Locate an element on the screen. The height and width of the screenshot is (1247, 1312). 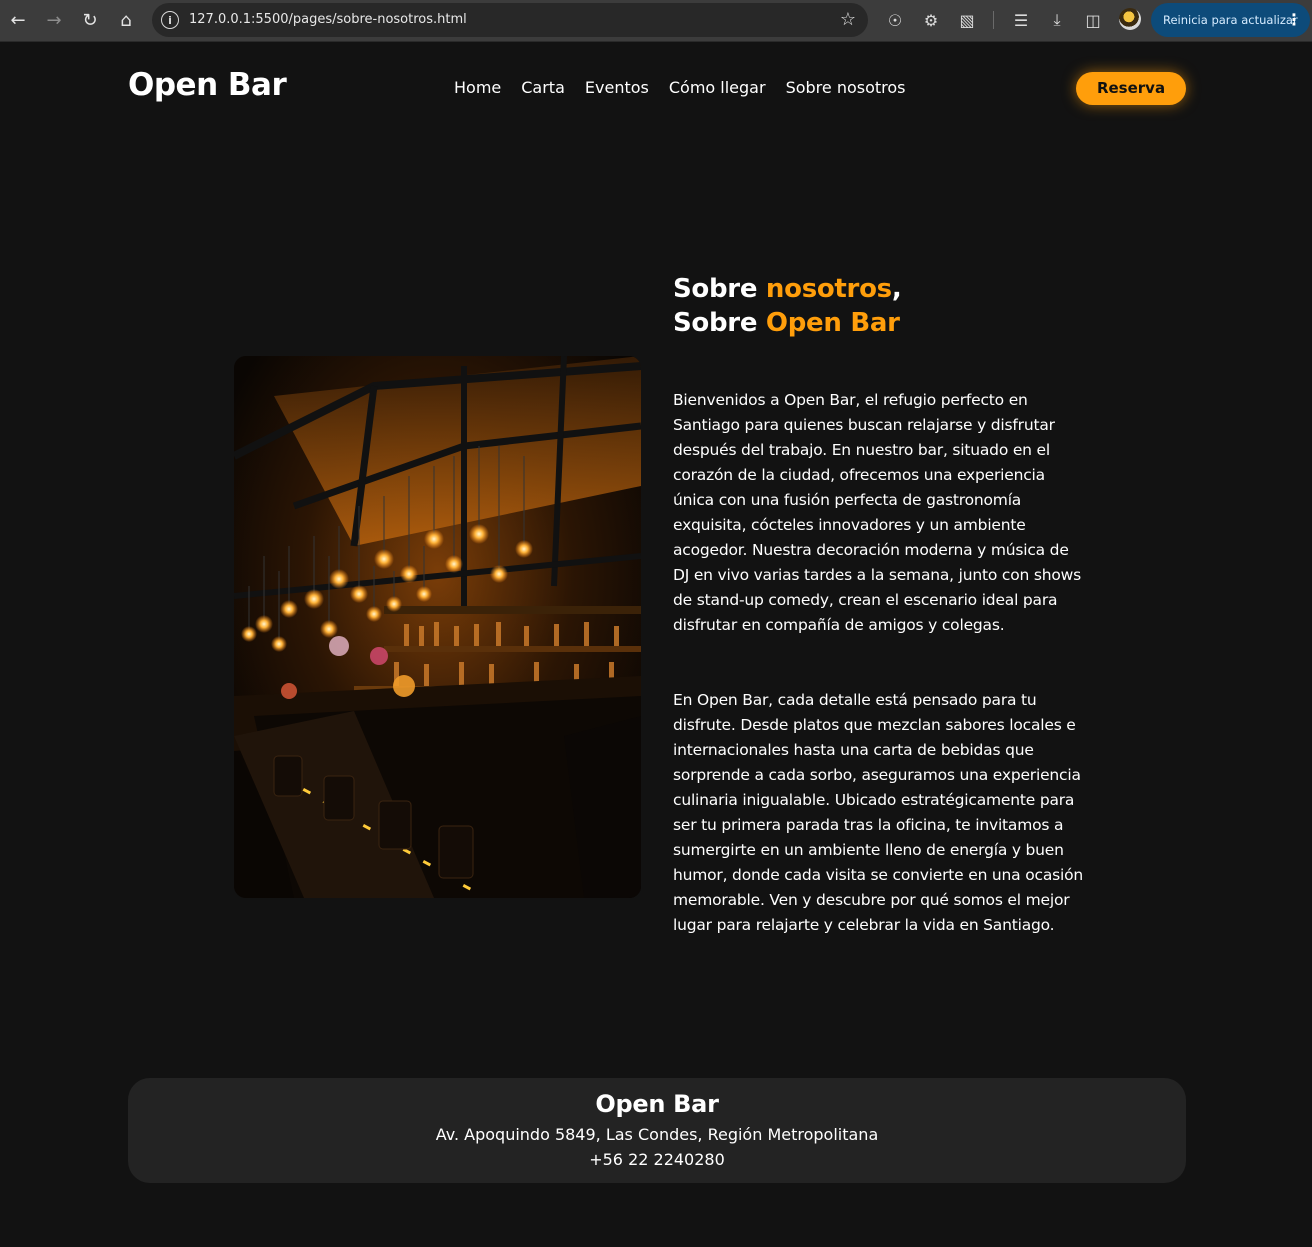
heading-line2-text: Sobre is located at coordinates (719, 323).